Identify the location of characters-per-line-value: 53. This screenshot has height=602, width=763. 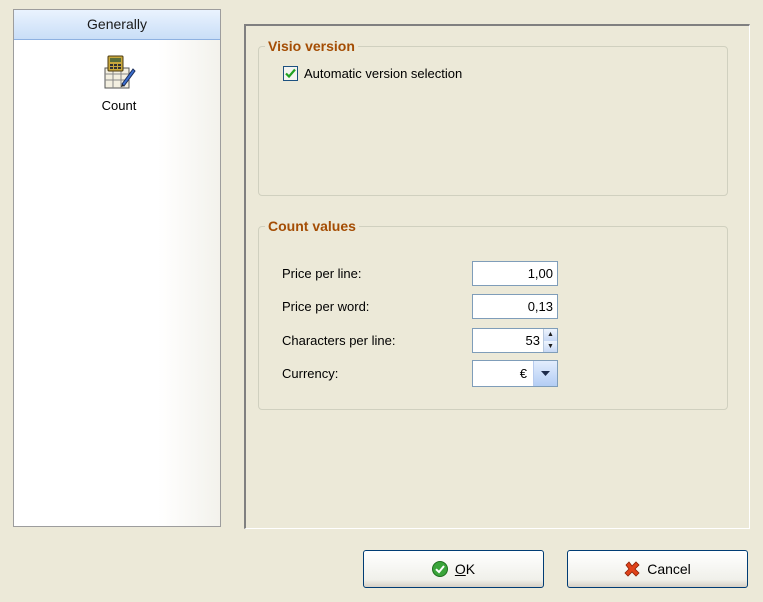
(508, 340).